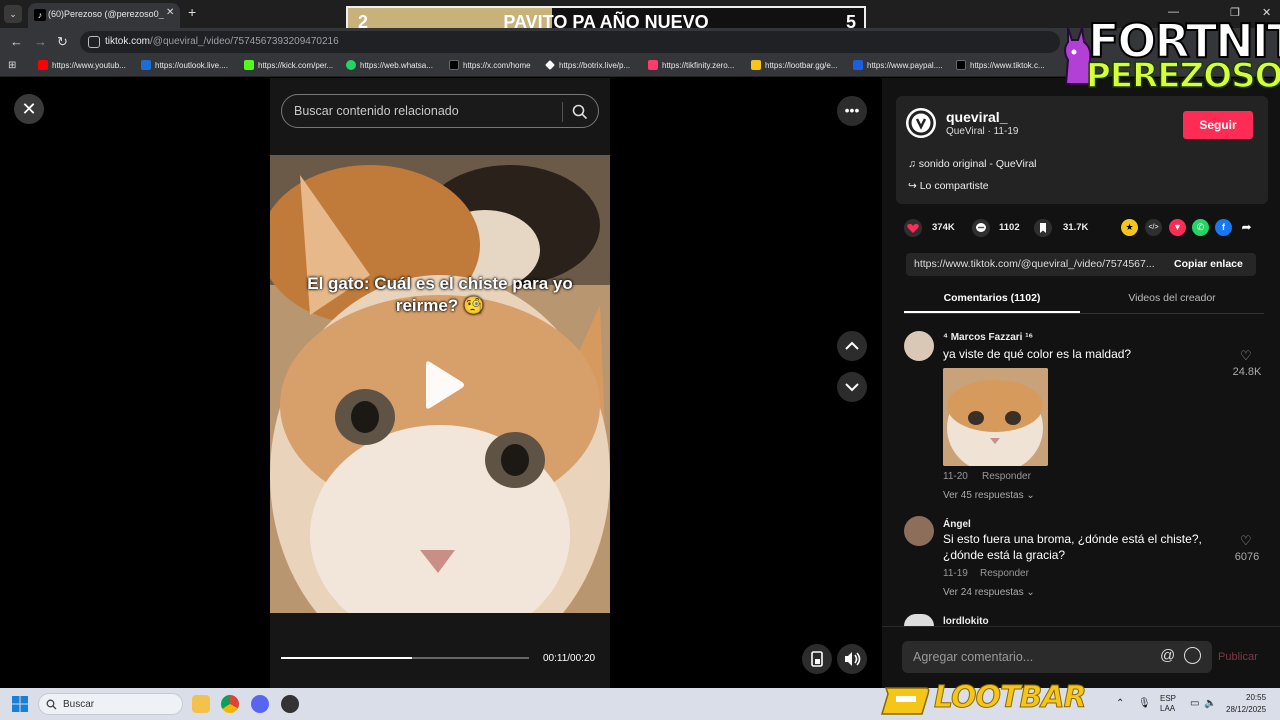 The height and width of the screenshot is (720, 1280). I want to click on site-info-icon, so click(94, 42).